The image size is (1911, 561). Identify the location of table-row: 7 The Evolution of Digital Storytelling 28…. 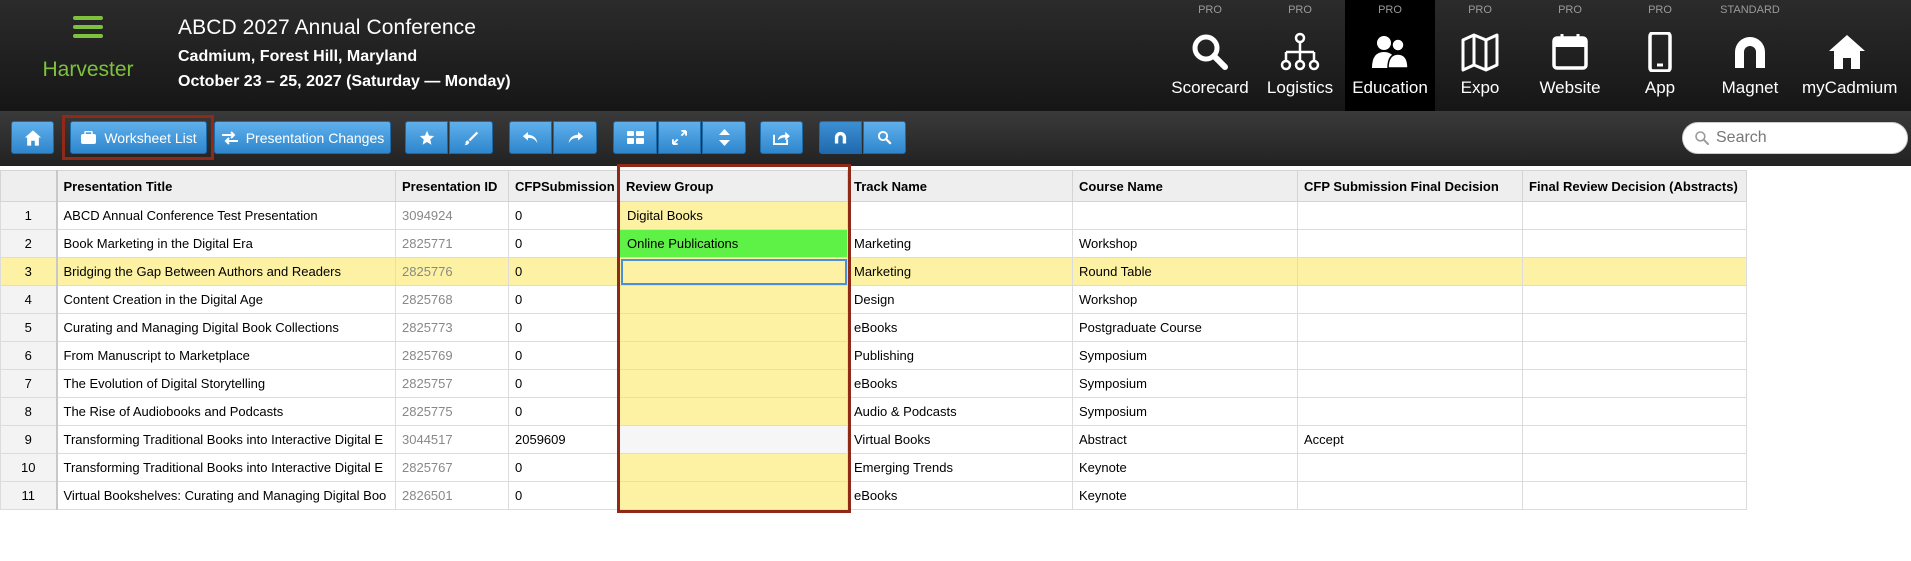
(873, 383).